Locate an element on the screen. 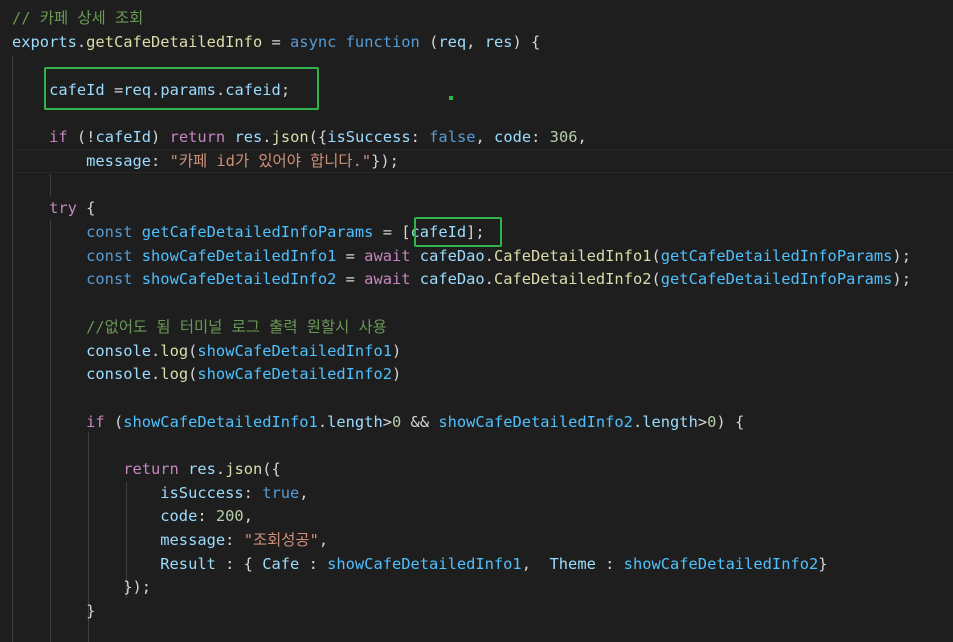  code-token: //없어도 됨 터미널 로그 출력 원할시 사용 is located at coordinates (236, 327).